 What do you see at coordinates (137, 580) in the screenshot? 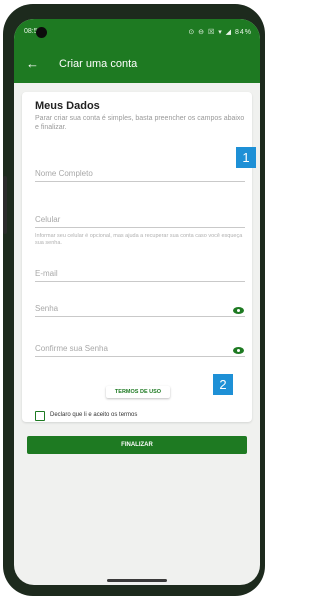
I see `home-indicator` at bounding box center [137, 580].